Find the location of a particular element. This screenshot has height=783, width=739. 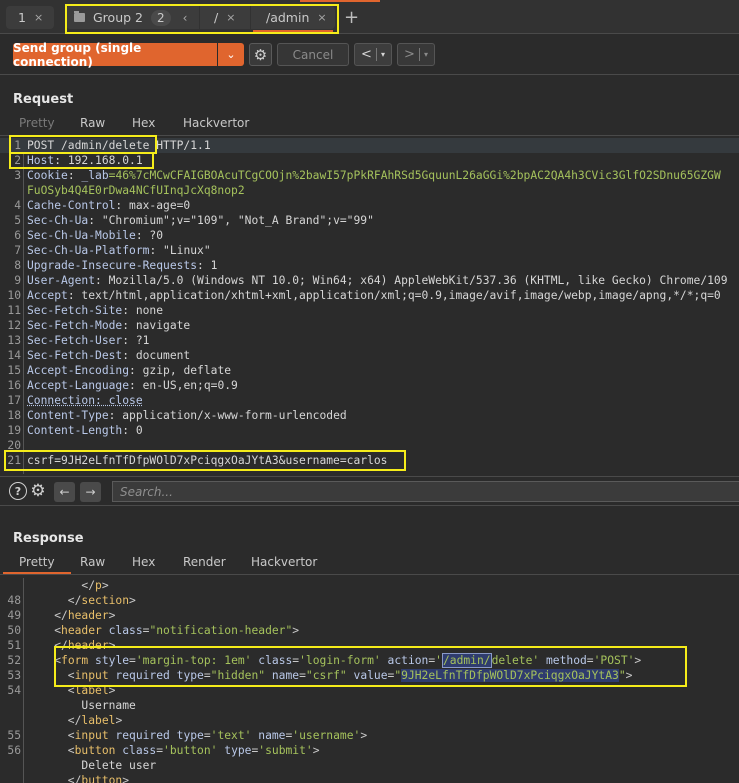

code-line: 12 Sec-Fetch-Mode: navigate is located at coordinates (369, 325).